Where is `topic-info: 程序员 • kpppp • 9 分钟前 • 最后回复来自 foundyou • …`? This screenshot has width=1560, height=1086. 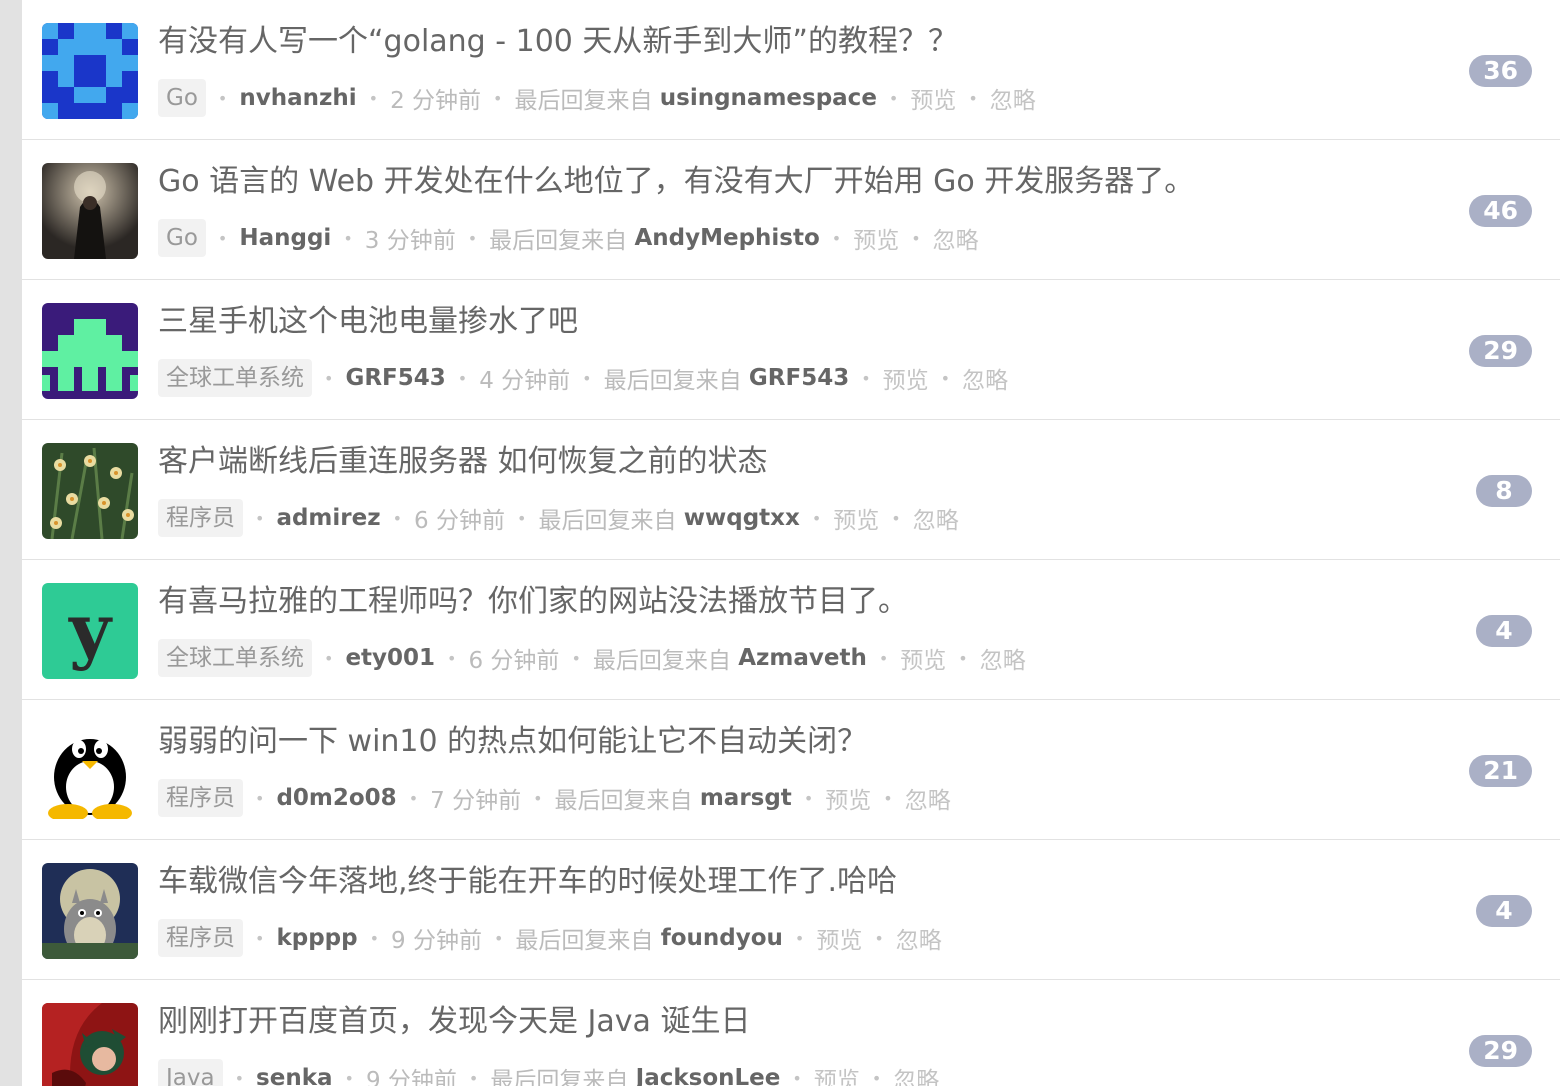
topic-info: 程序员 • kpppp • 9 分钟前 • 最后回复来自 foundyou • … is located at coordinates (550, 938).